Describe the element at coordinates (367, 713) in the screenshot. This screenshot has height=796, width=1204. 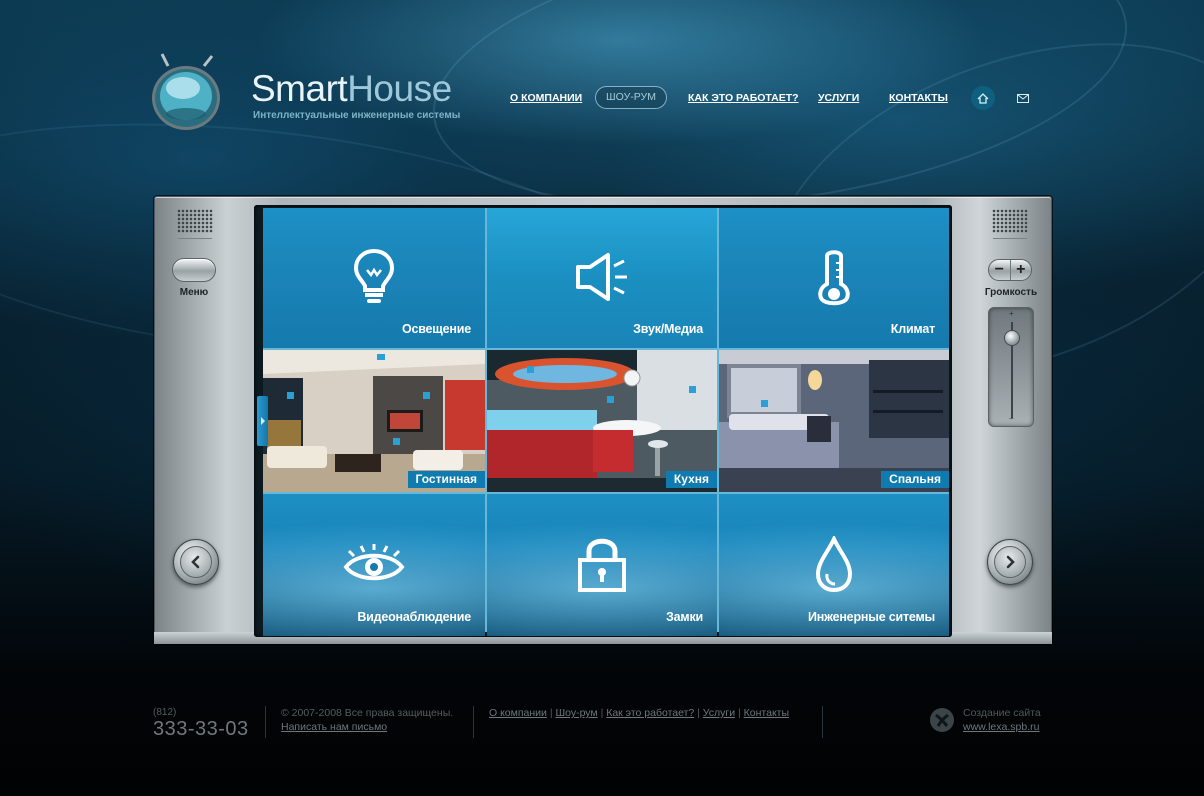
I see `footer-copyright: © 2007-2008 Все права защищены.` at that location.